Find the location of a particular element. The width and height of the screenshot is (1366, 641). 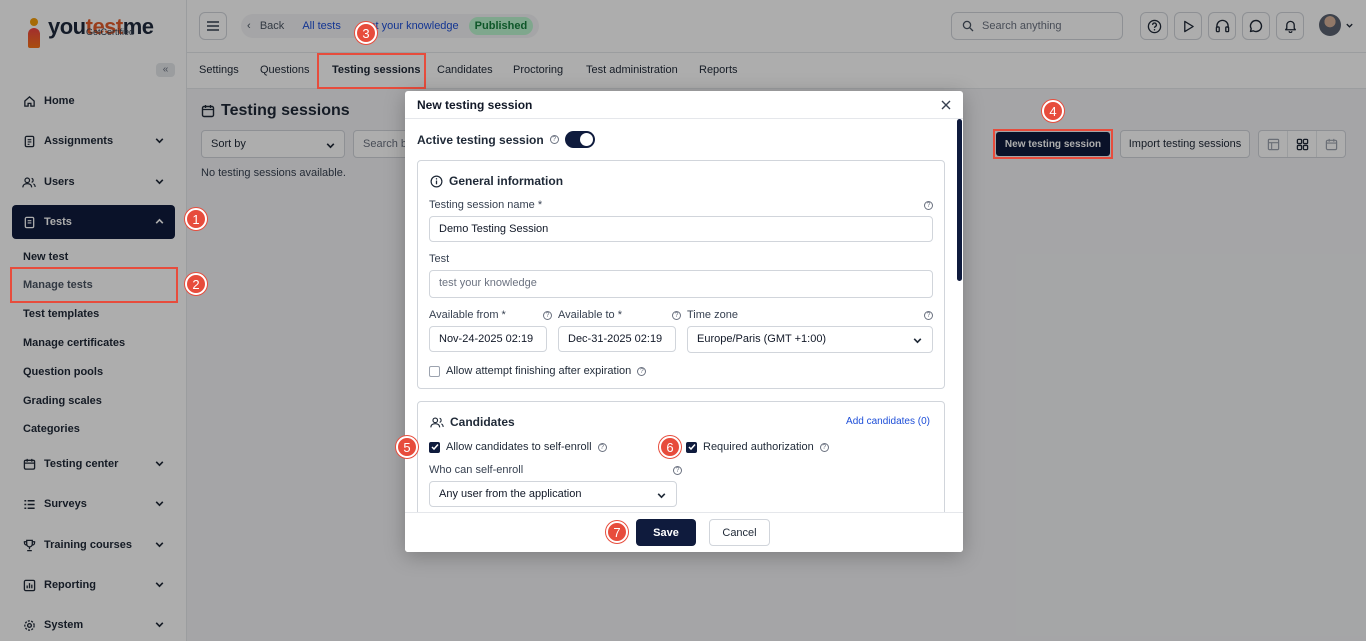

time-zone-label: Time zone is located at coordinates (712, 315).